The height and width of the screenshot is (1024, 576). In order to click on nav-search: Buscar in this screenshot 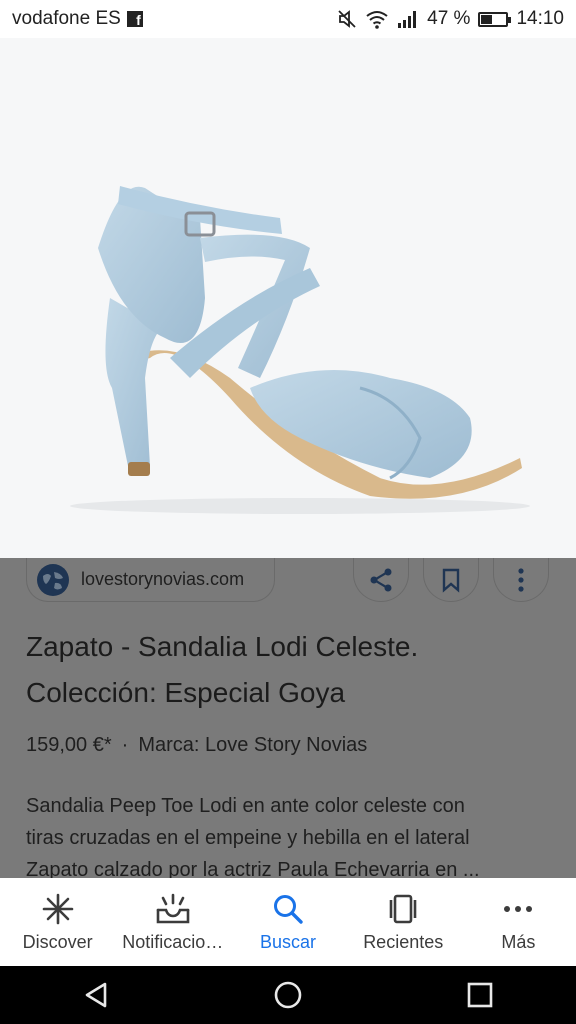, I will do `click(287, 922)`.